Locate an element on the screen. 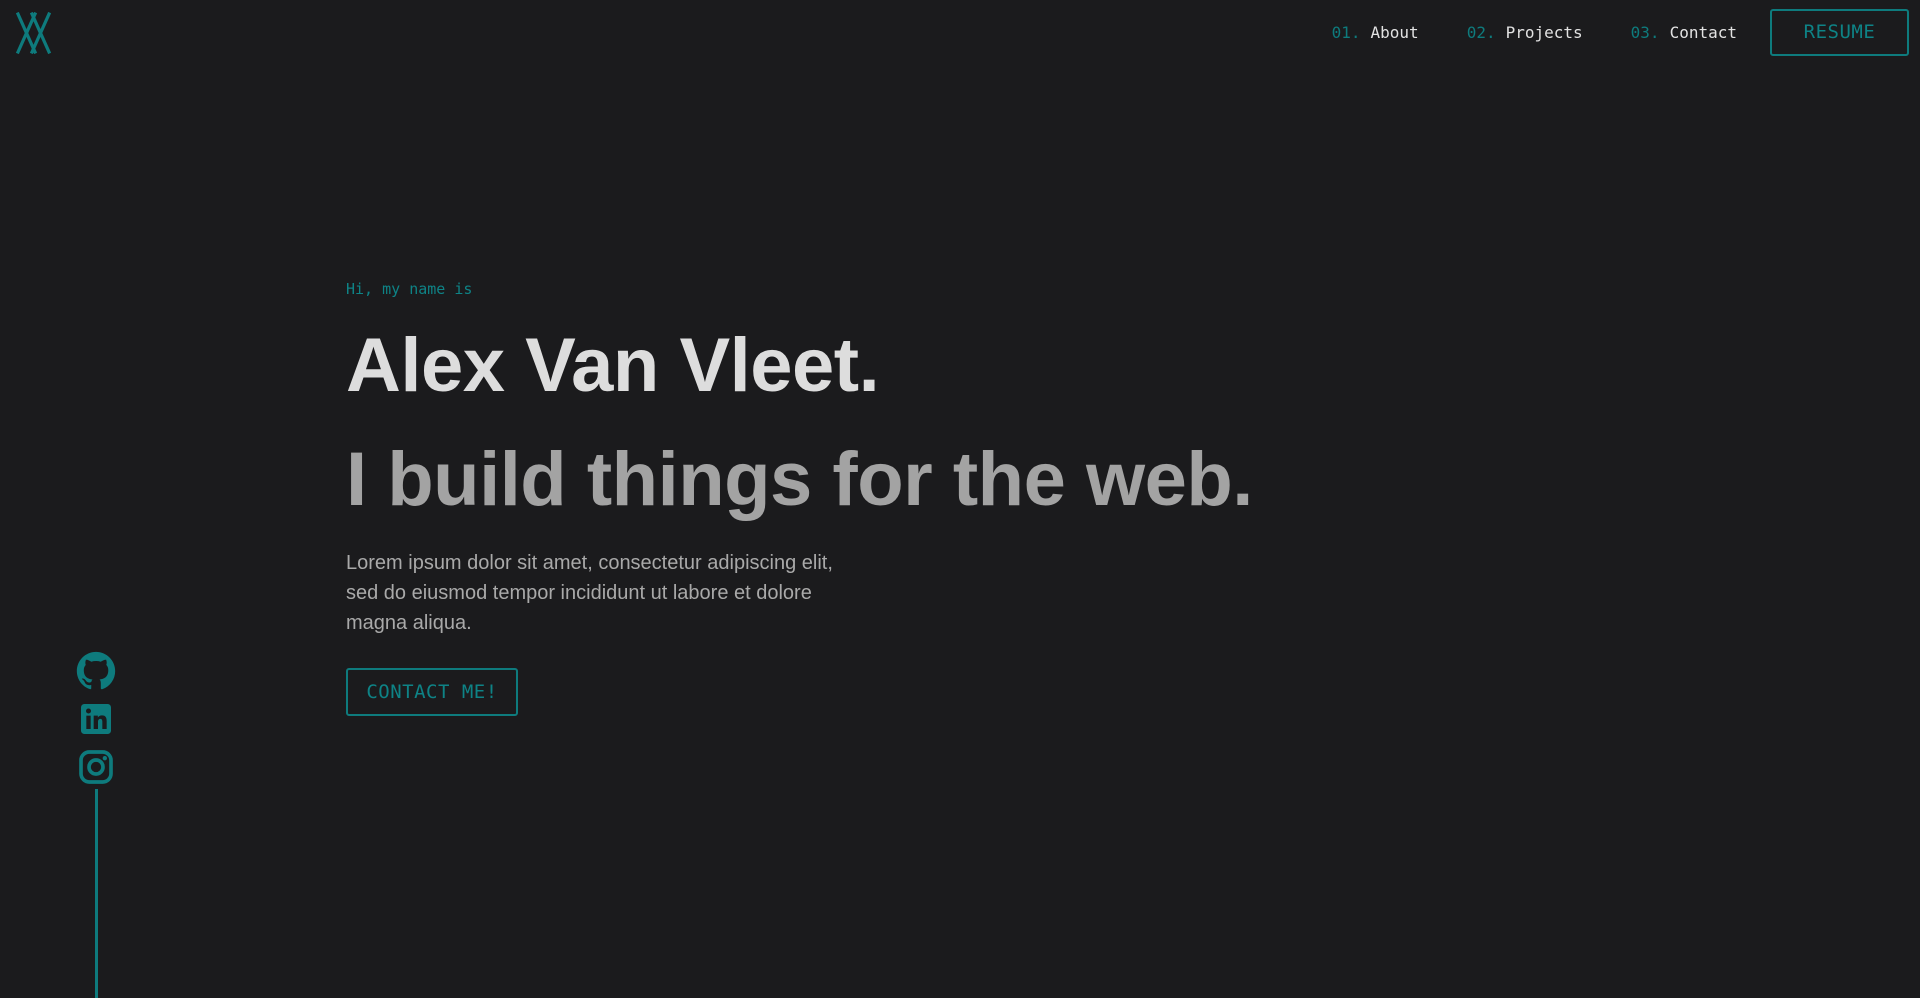 The width and height of the screenshot is (1920, 998). top-nav: 01. About 02. Projects 03. Contact RESUME is located at coordinates (1626, 32).